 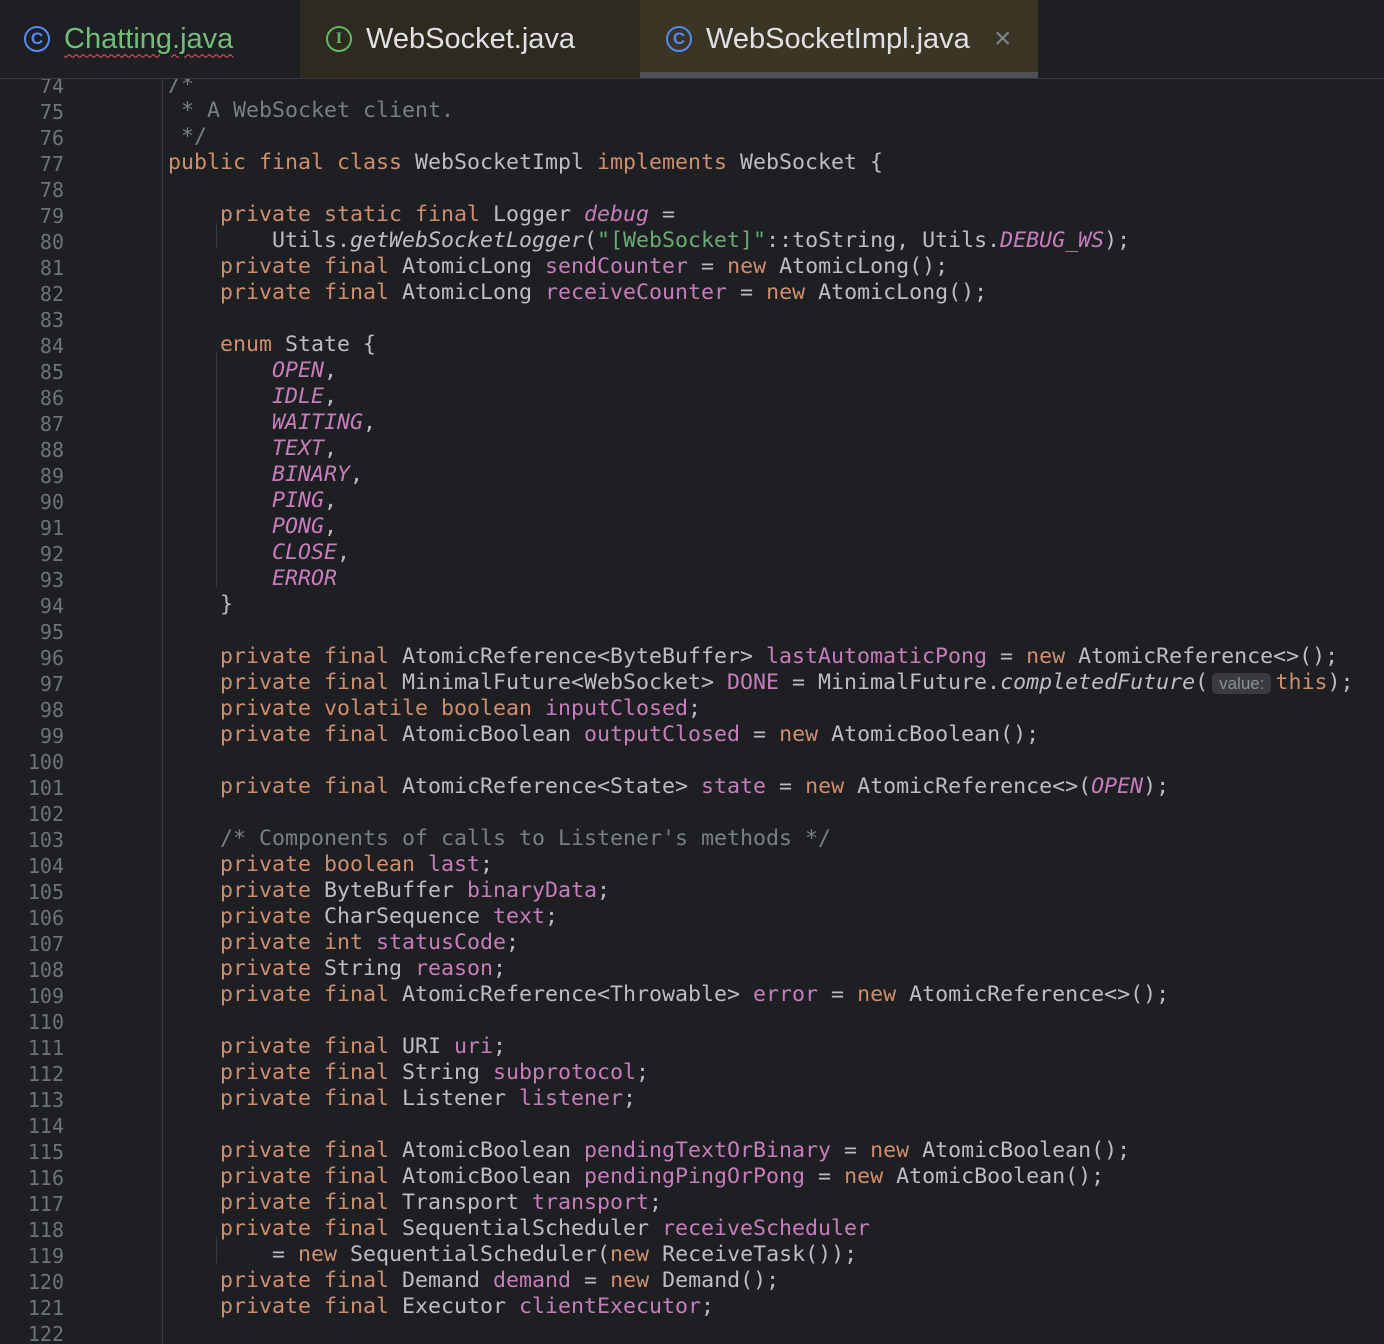 What do you see at coordinates (45, 918) in the screenshot?
I see `line-number: 106` at bounding box center [45, 918].